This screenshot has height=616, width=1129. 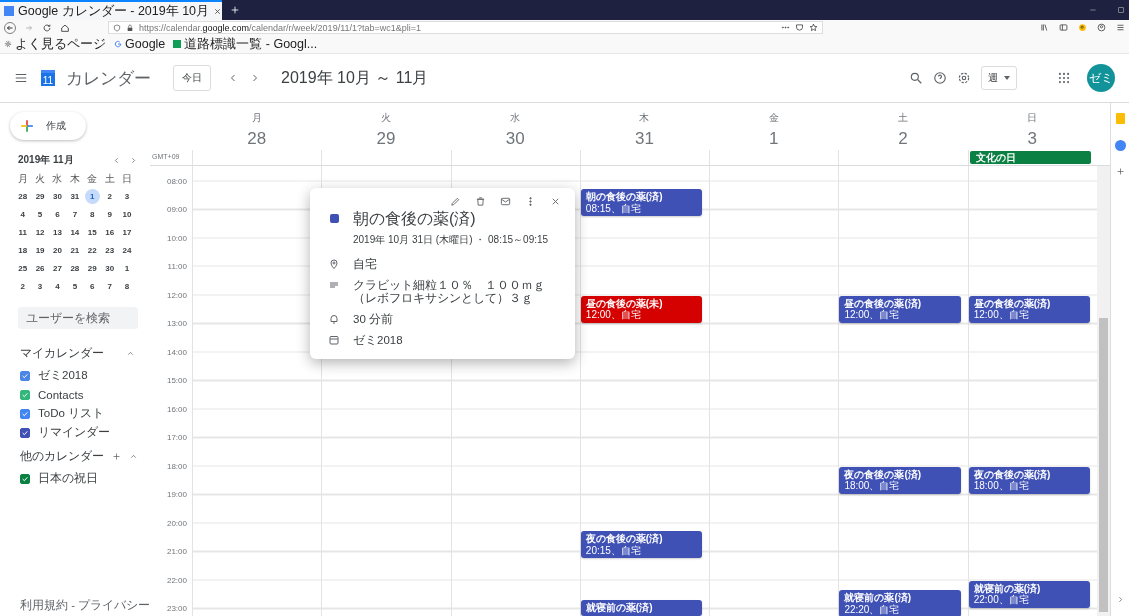 What do you see at coordinates (40, 268) in the screenshot?
I see `mini-calendar-day: 26` at bounding box center [40, 268].